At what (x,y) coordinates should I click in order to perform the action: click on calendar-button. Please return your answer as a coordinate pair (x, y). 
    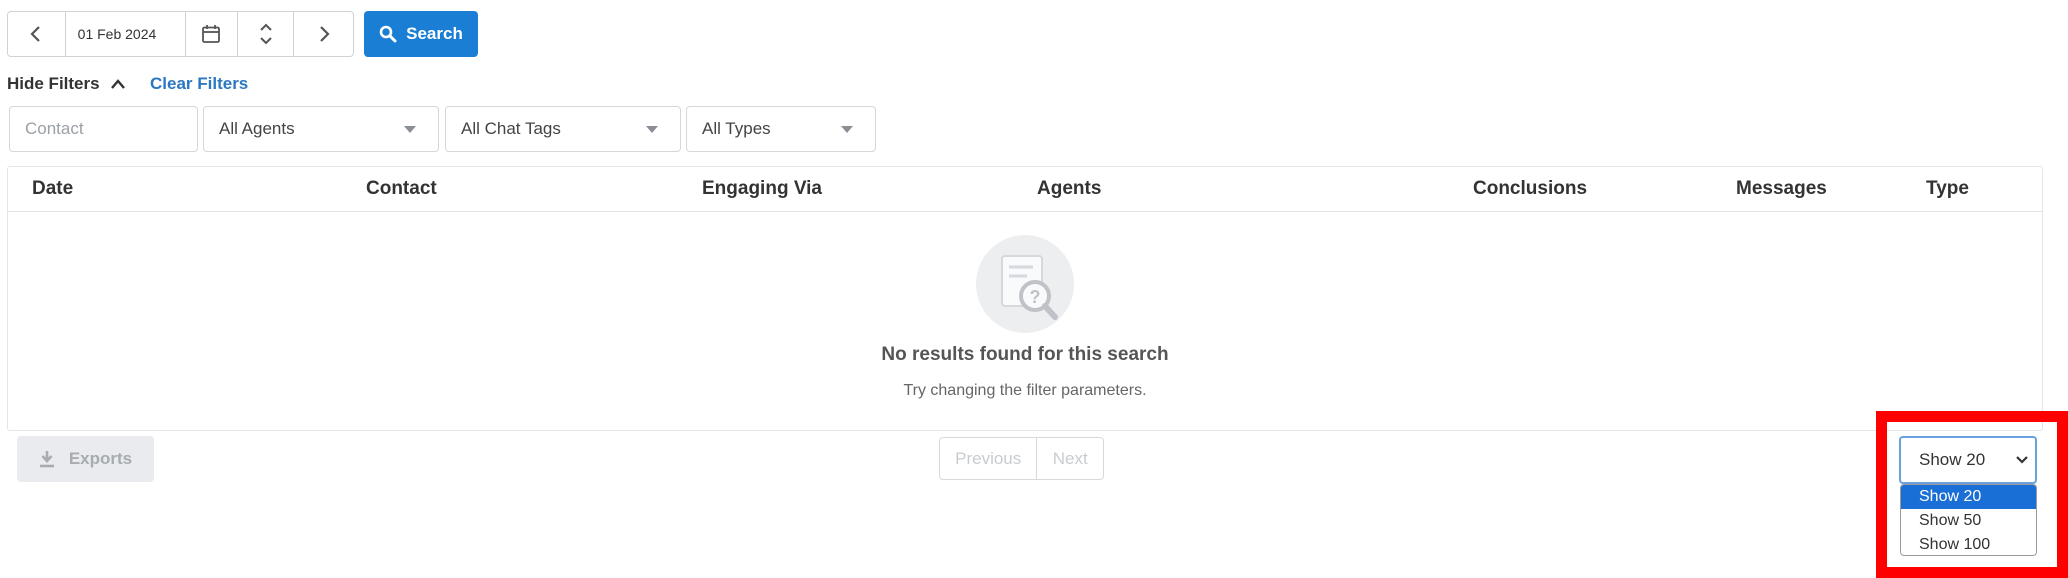
    Looking at the image, I should click on (212, 34).